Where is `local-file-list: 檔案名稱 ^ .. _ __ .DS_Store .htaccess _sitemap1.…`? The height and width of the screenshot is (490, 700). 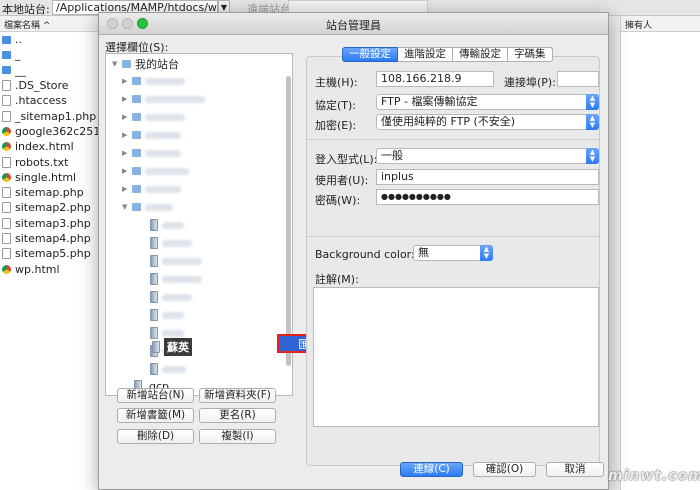
local-file-list: 檔案名稱 ^ .. _ __ .DS_Store .htaccess _sitemap1.… is located at coordinates (50, 253).